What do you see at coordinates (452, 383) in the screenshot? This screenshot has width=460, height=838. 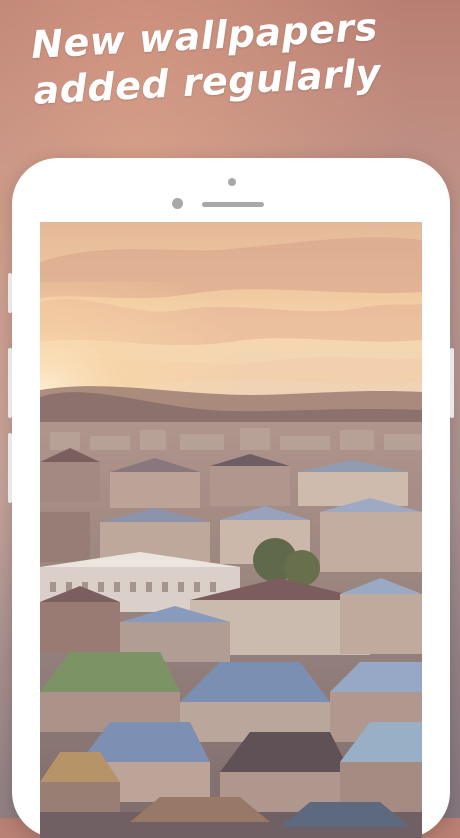 I see `phone-power-button` at bounding box center [452, 383].